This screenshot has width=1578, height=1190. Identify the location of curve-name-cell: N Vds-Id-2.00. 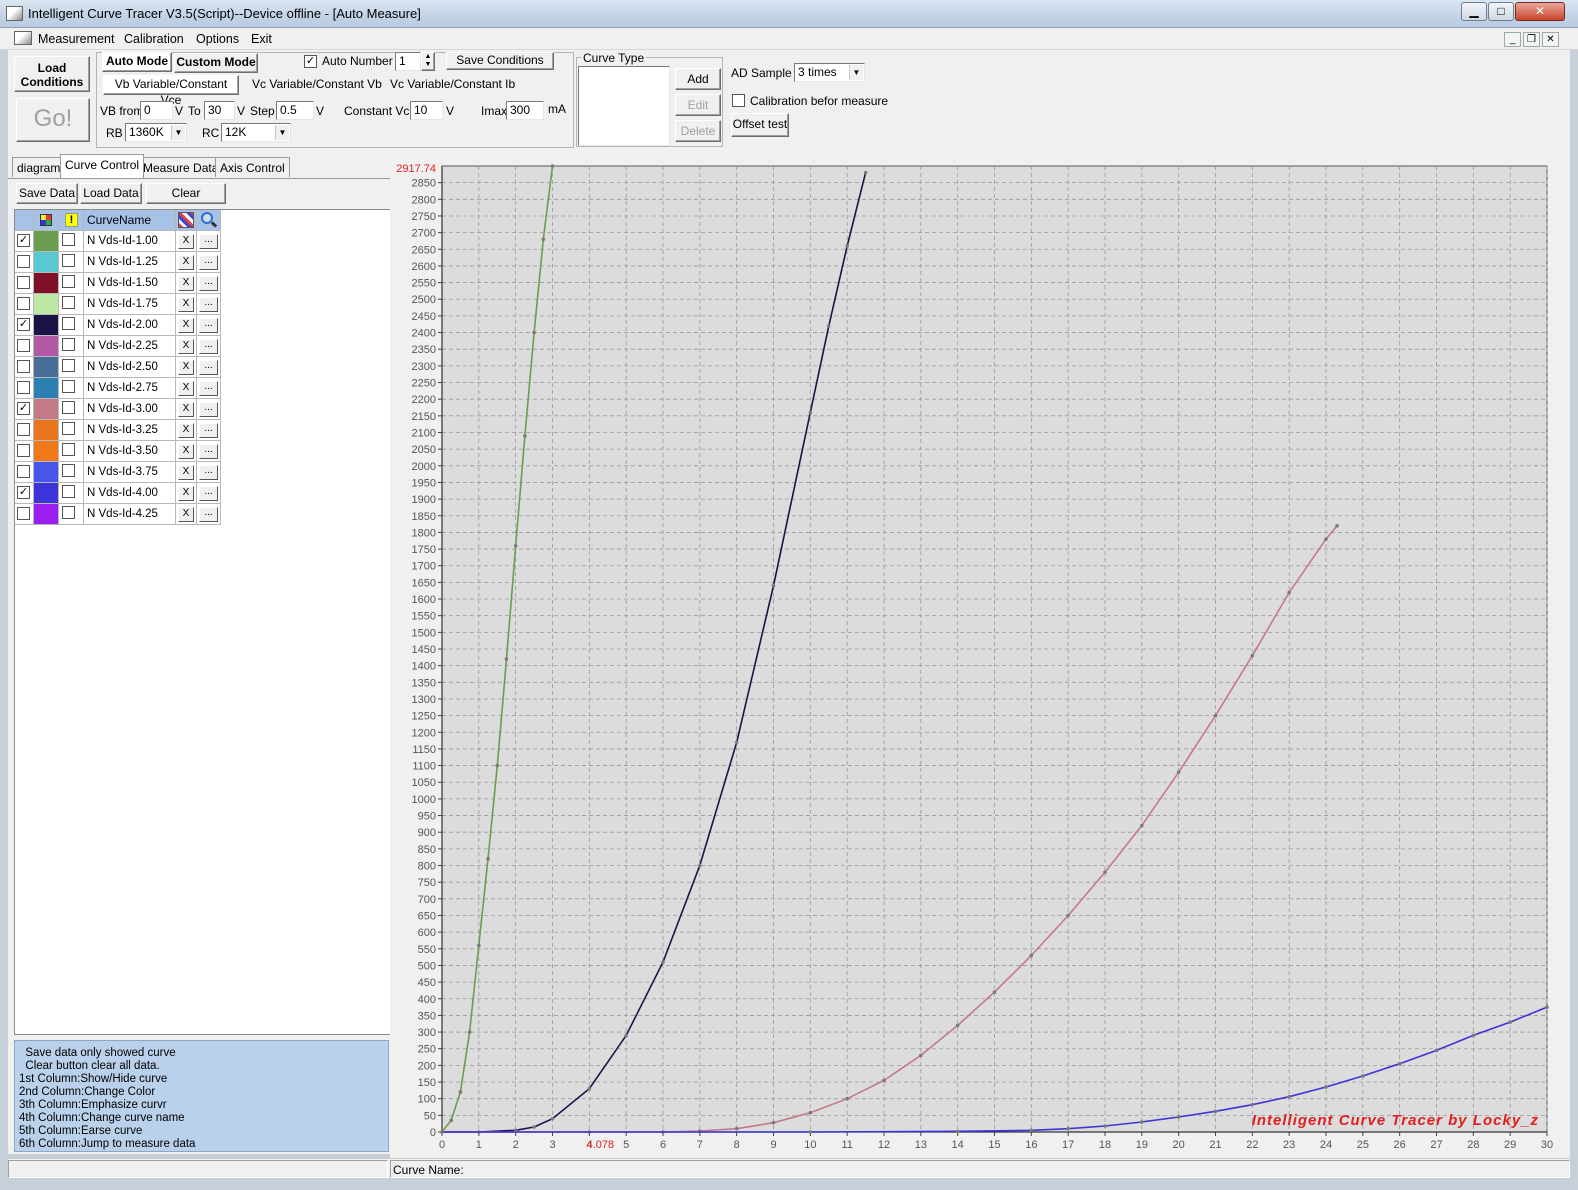
(130, 325).